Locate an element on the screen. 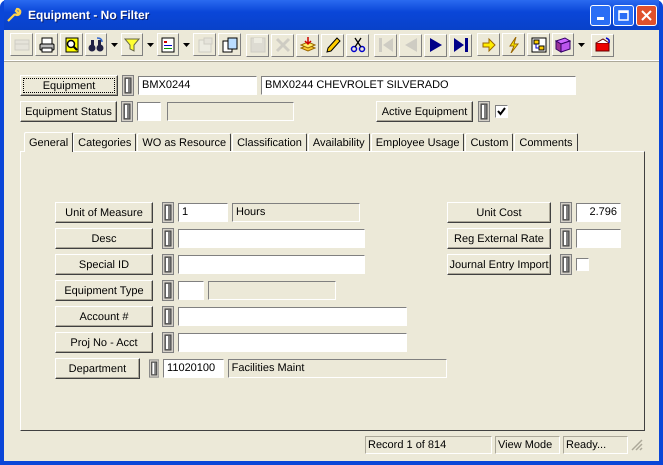 This screenshot has height=465, width=663. tab: Comments is located at coordinates (546, 142).